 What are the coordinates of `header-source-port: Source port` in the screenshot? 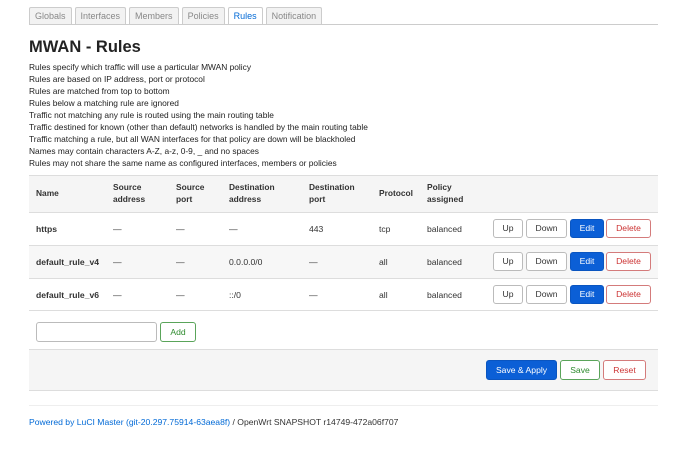 It's located at (190, 193).